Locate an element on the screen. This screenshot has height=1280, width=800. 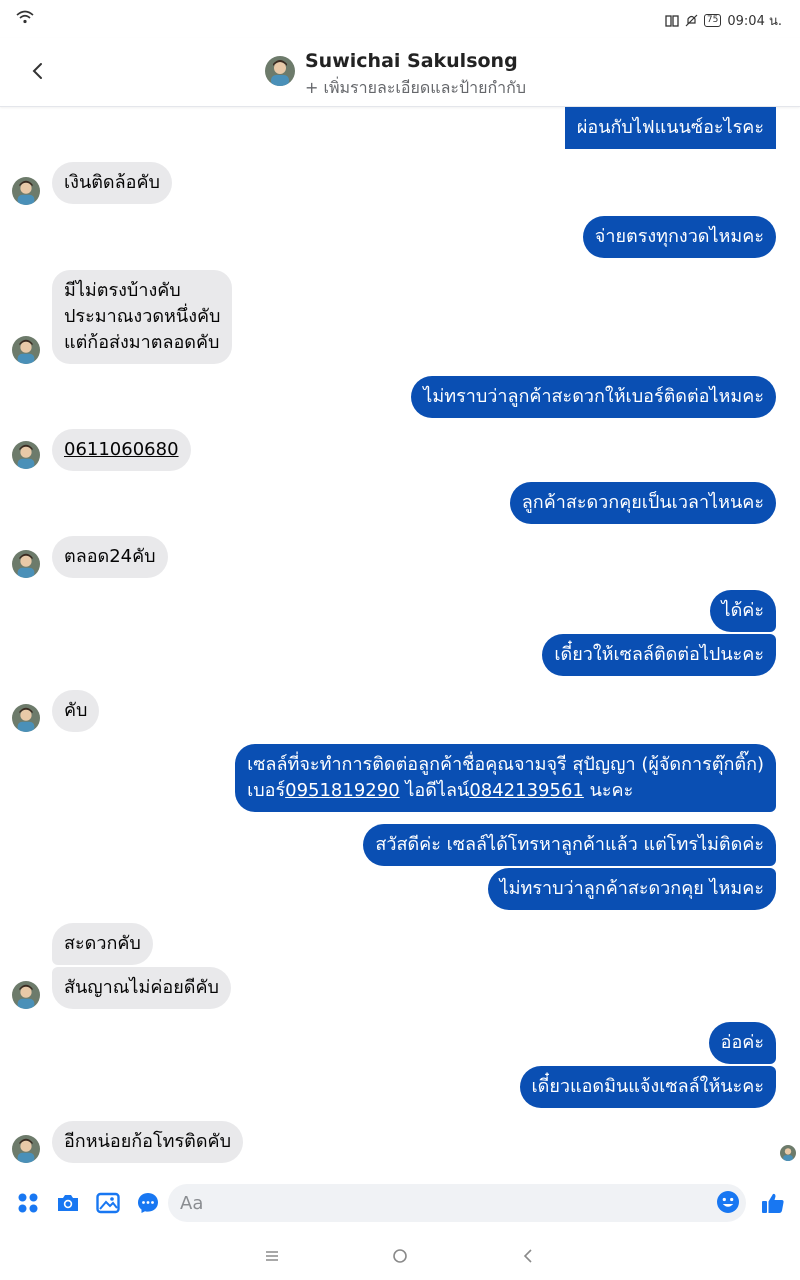
wifi-icon is located at coordinates (25, 17).